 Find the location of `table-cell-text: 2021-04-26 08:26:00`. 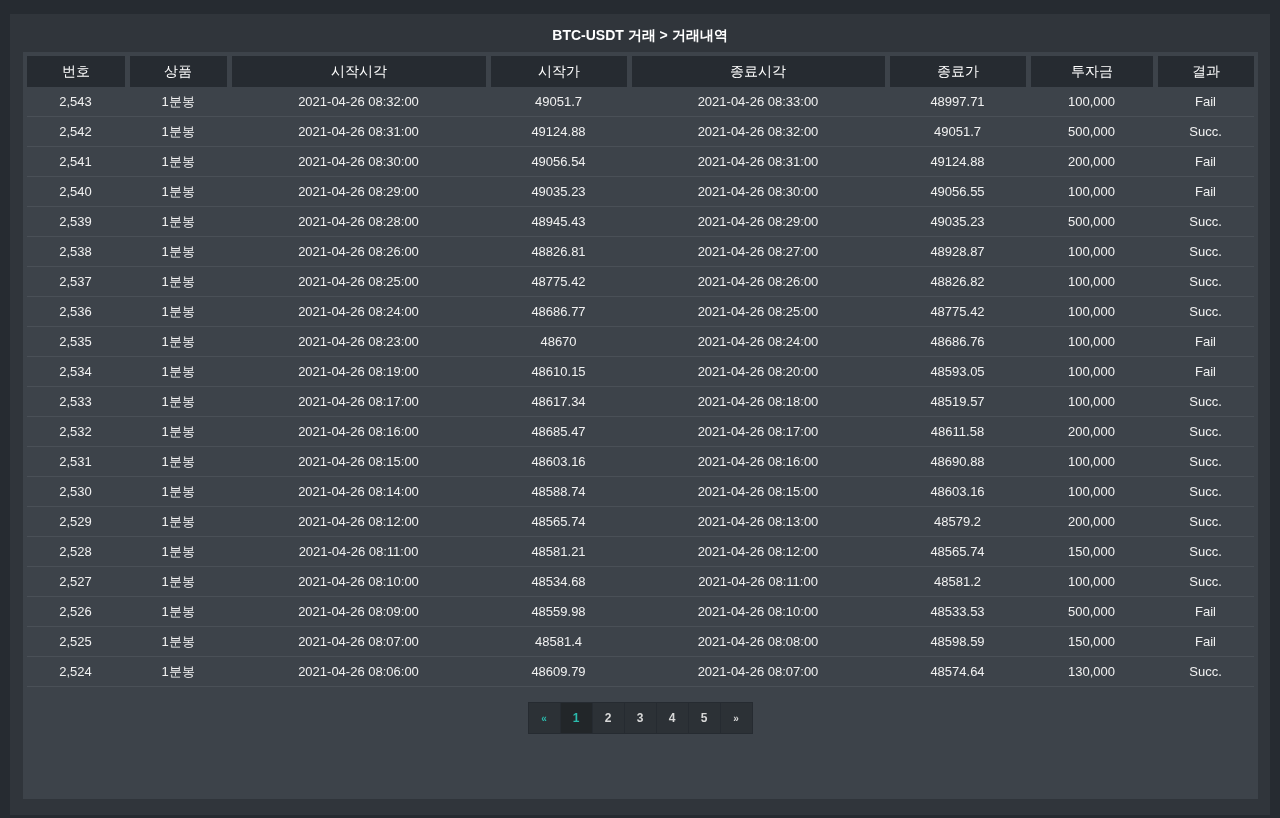

table-cell-text: 2021-04-26 08:26:00 is located at coordinates (358, 251).